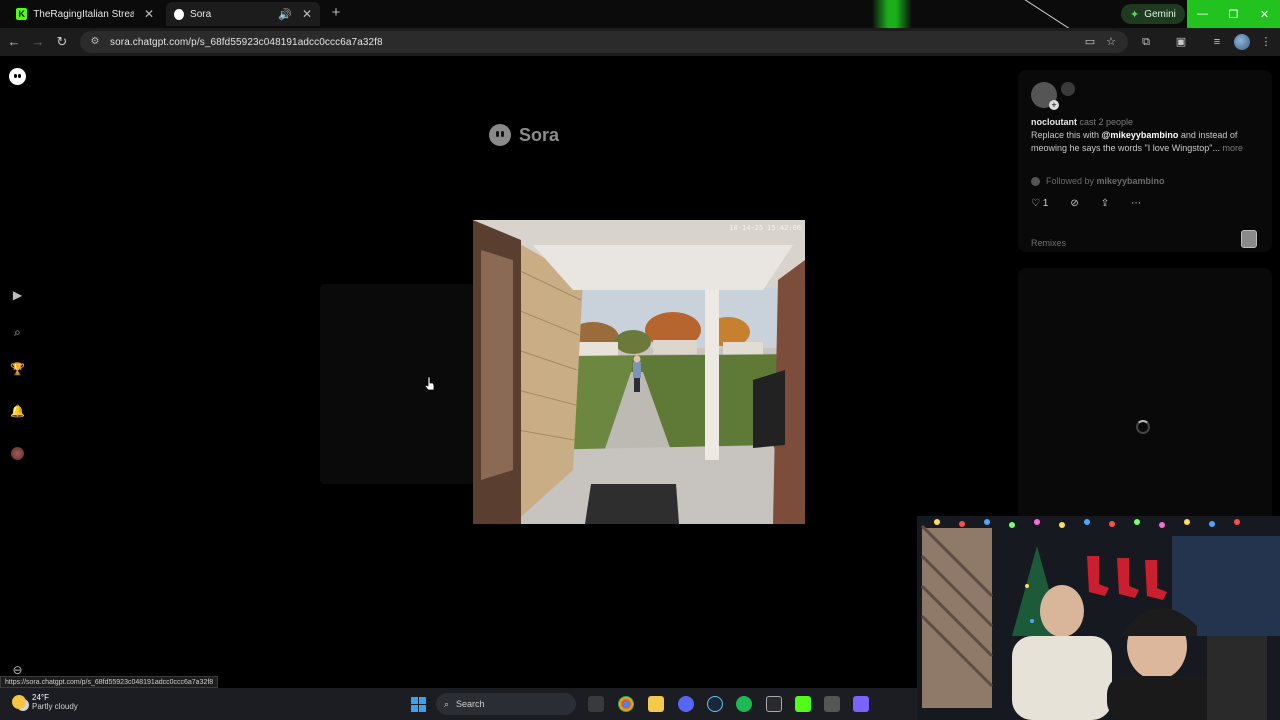  Describe the element at coordinates (892, 14) in the screenshot. I see `rgb-glow` at that location.